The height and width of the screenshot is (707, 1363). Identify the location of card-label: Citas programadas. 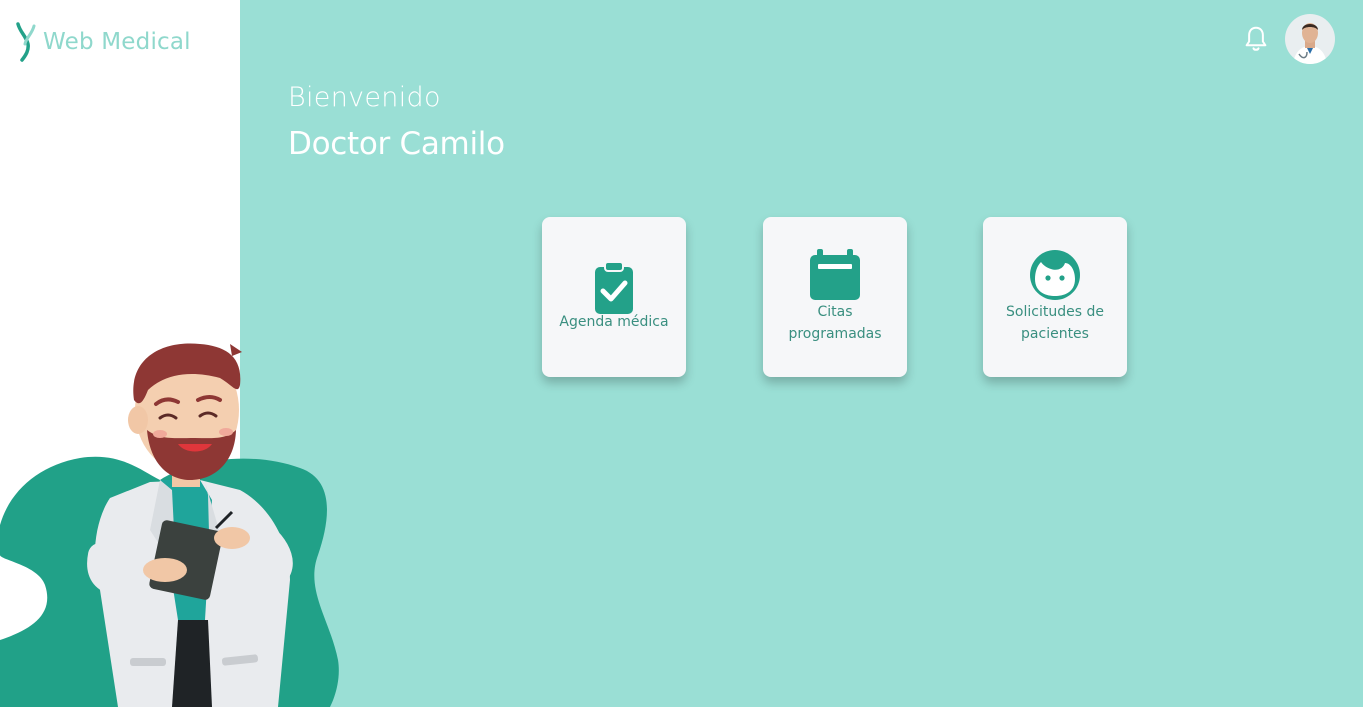
(835, 323).